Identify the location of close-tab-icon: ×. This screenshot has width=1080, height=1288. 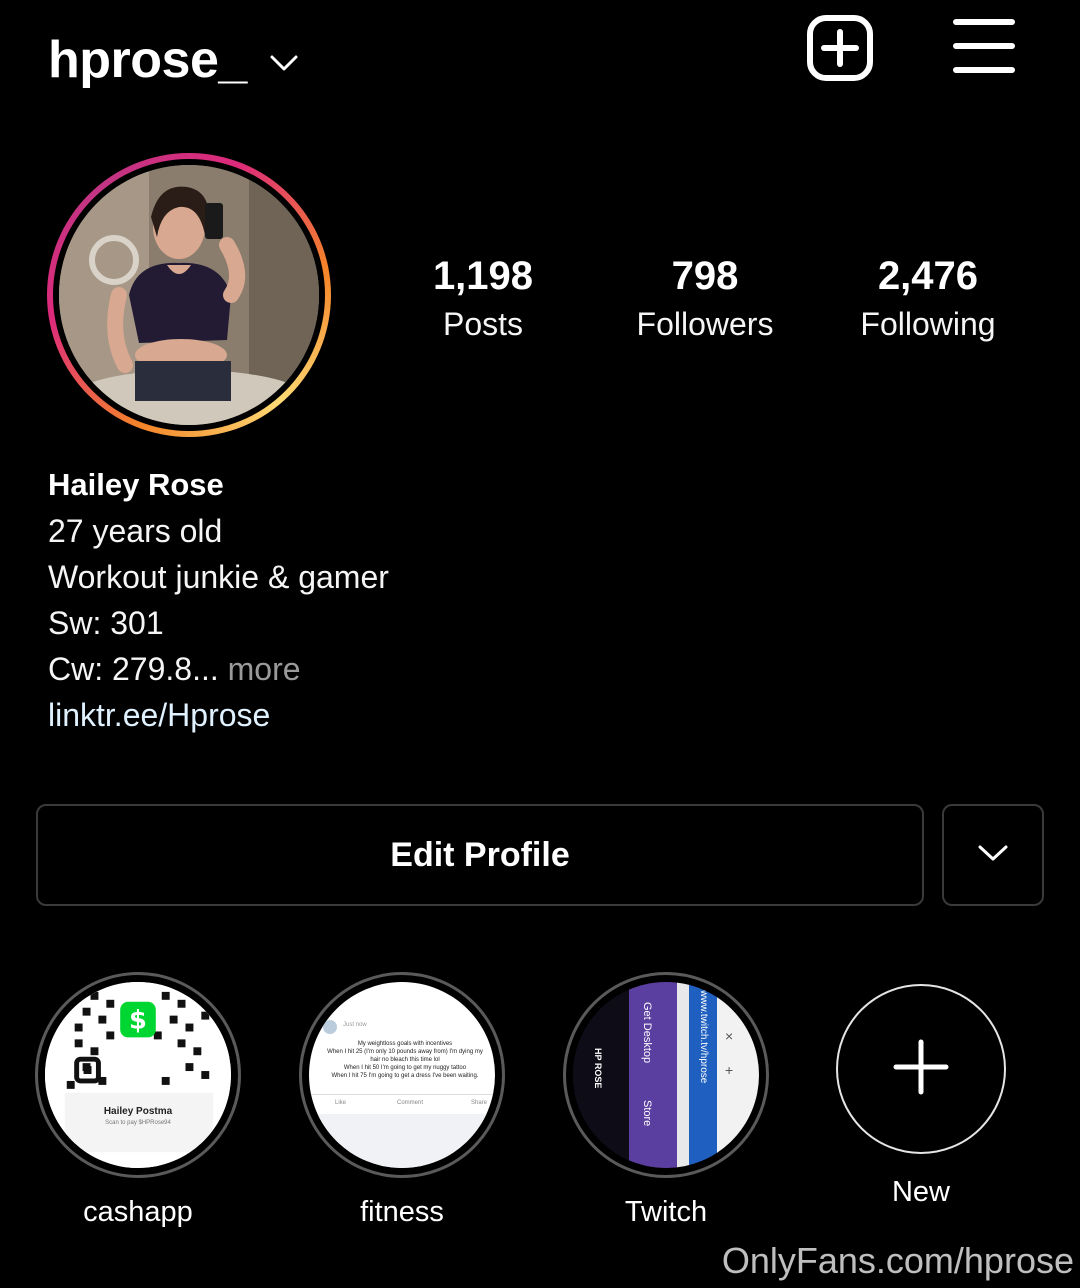
(729, 1036).